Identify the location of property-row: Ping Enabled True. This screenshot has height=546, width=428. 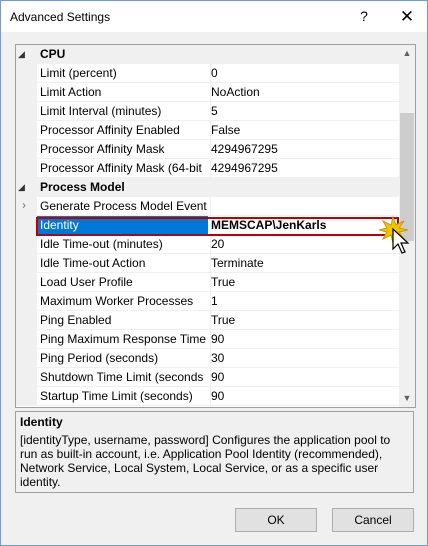
(207, 320).